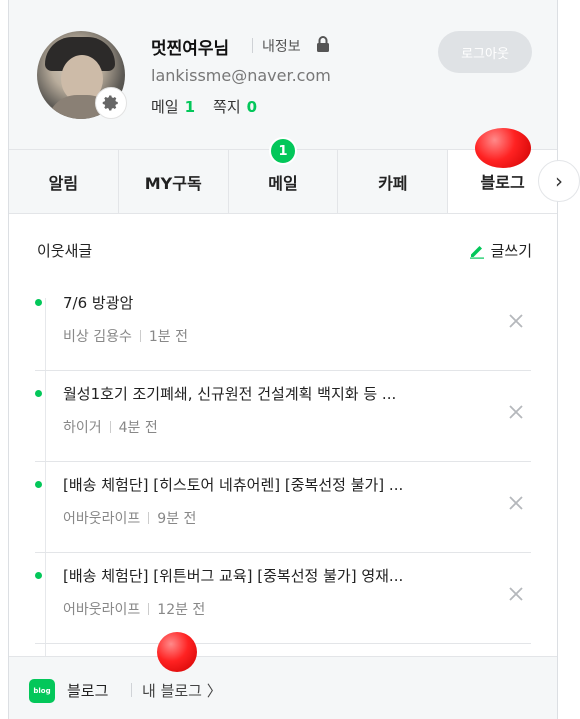 The width and height of the screenshot is (580, 719). I want to click on note-label: 쪽지, so click(227, 107).